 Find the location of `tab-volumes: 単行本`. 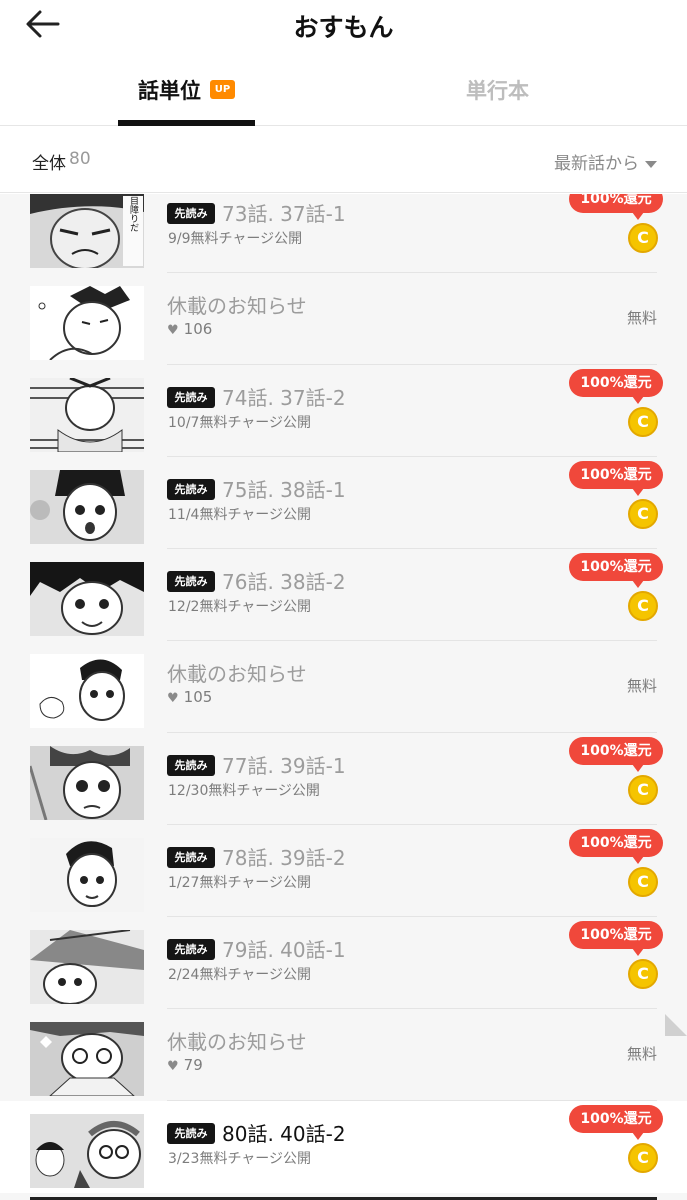

tab-volumes: 単行本 is located at coordinates (500, 93).